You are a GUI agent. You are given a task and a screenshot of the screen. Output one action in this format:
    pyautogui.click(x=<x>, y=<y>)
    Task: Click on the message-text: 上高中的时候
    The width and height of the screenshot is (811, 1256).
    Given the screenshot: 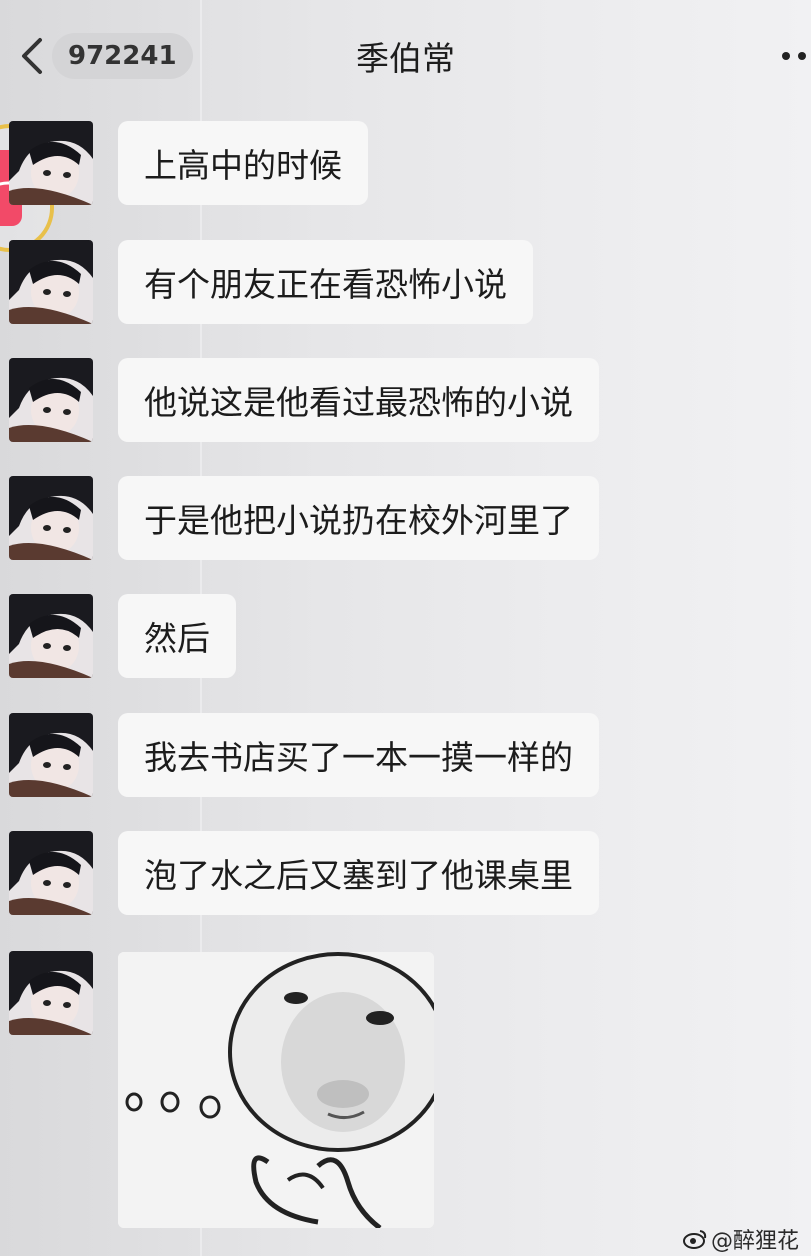 What is the action you would take?
    pyautogui.click(x=243, y=165)
    